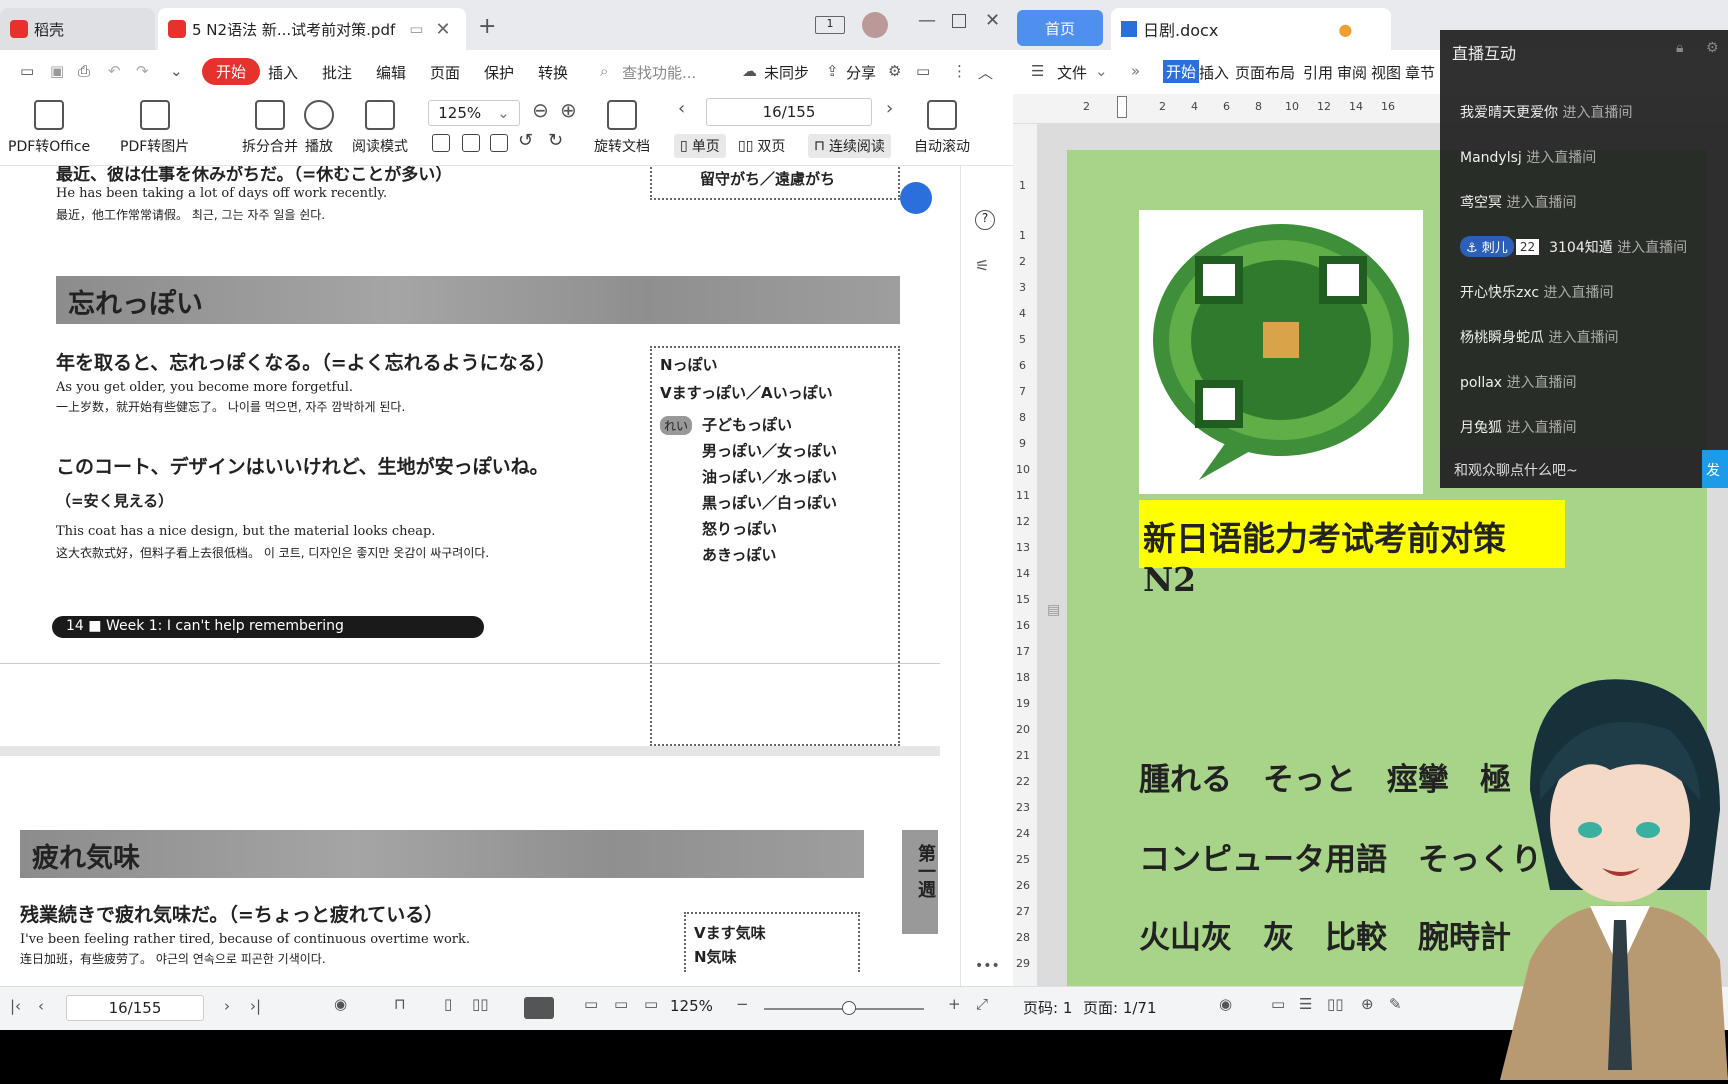 This screenshot has width=1728, height=1084. What do you see at coordinates (380, 128) in the screenshot?
I see `read-mode-button: 阅读模式` at bounding box center [380, 128].